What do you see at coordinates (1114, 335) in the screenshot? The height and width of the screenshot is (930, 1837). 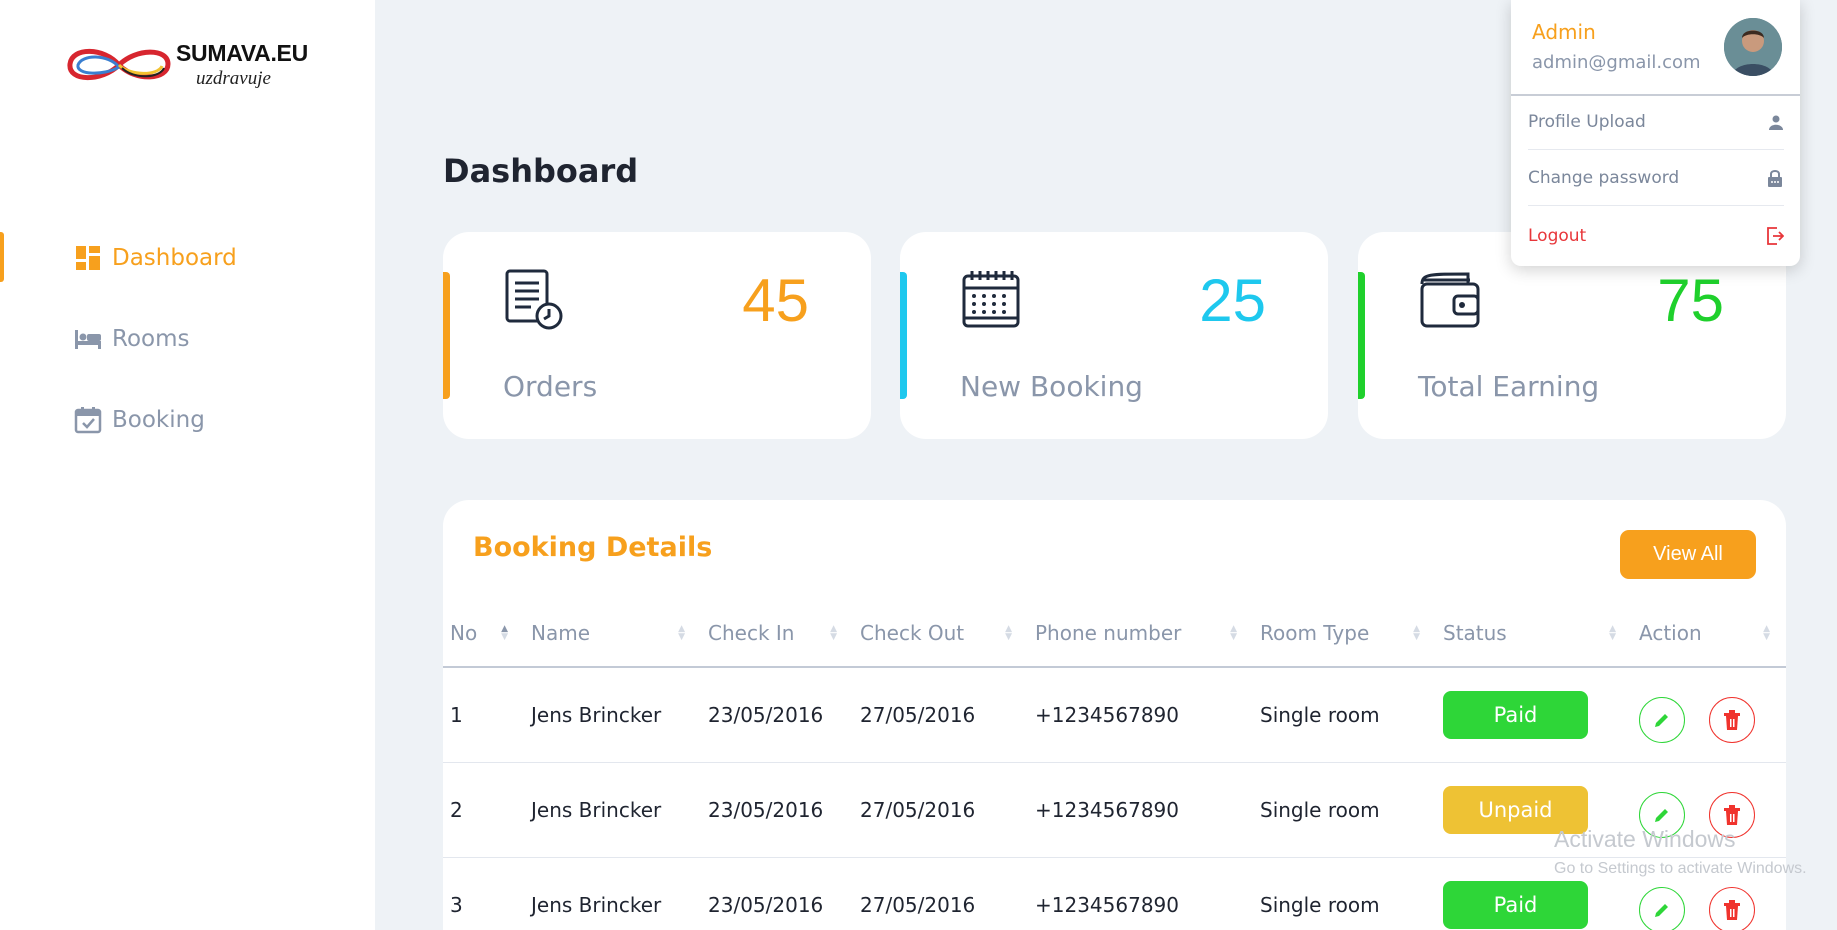 I see `stat-card-new-booking: 25 New Booking` at bounding box center [1114, 335].